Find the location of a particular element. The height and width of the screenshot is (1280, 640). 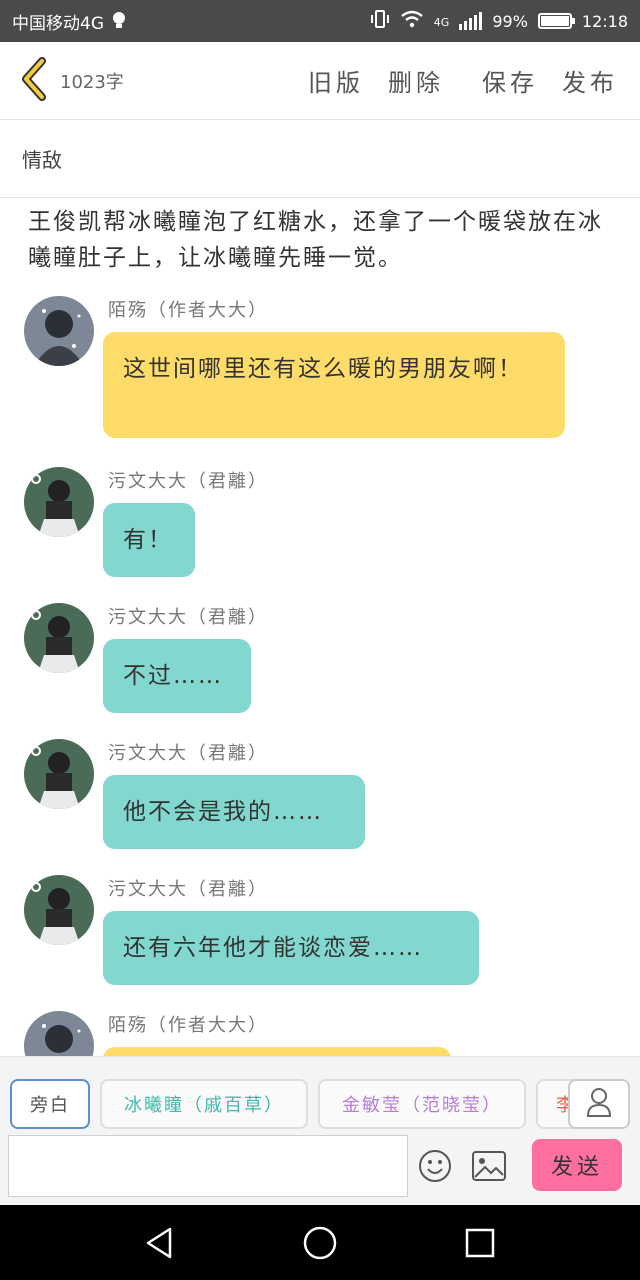

chapter-title-field: 情敌 is located at coordinates (320, 159).